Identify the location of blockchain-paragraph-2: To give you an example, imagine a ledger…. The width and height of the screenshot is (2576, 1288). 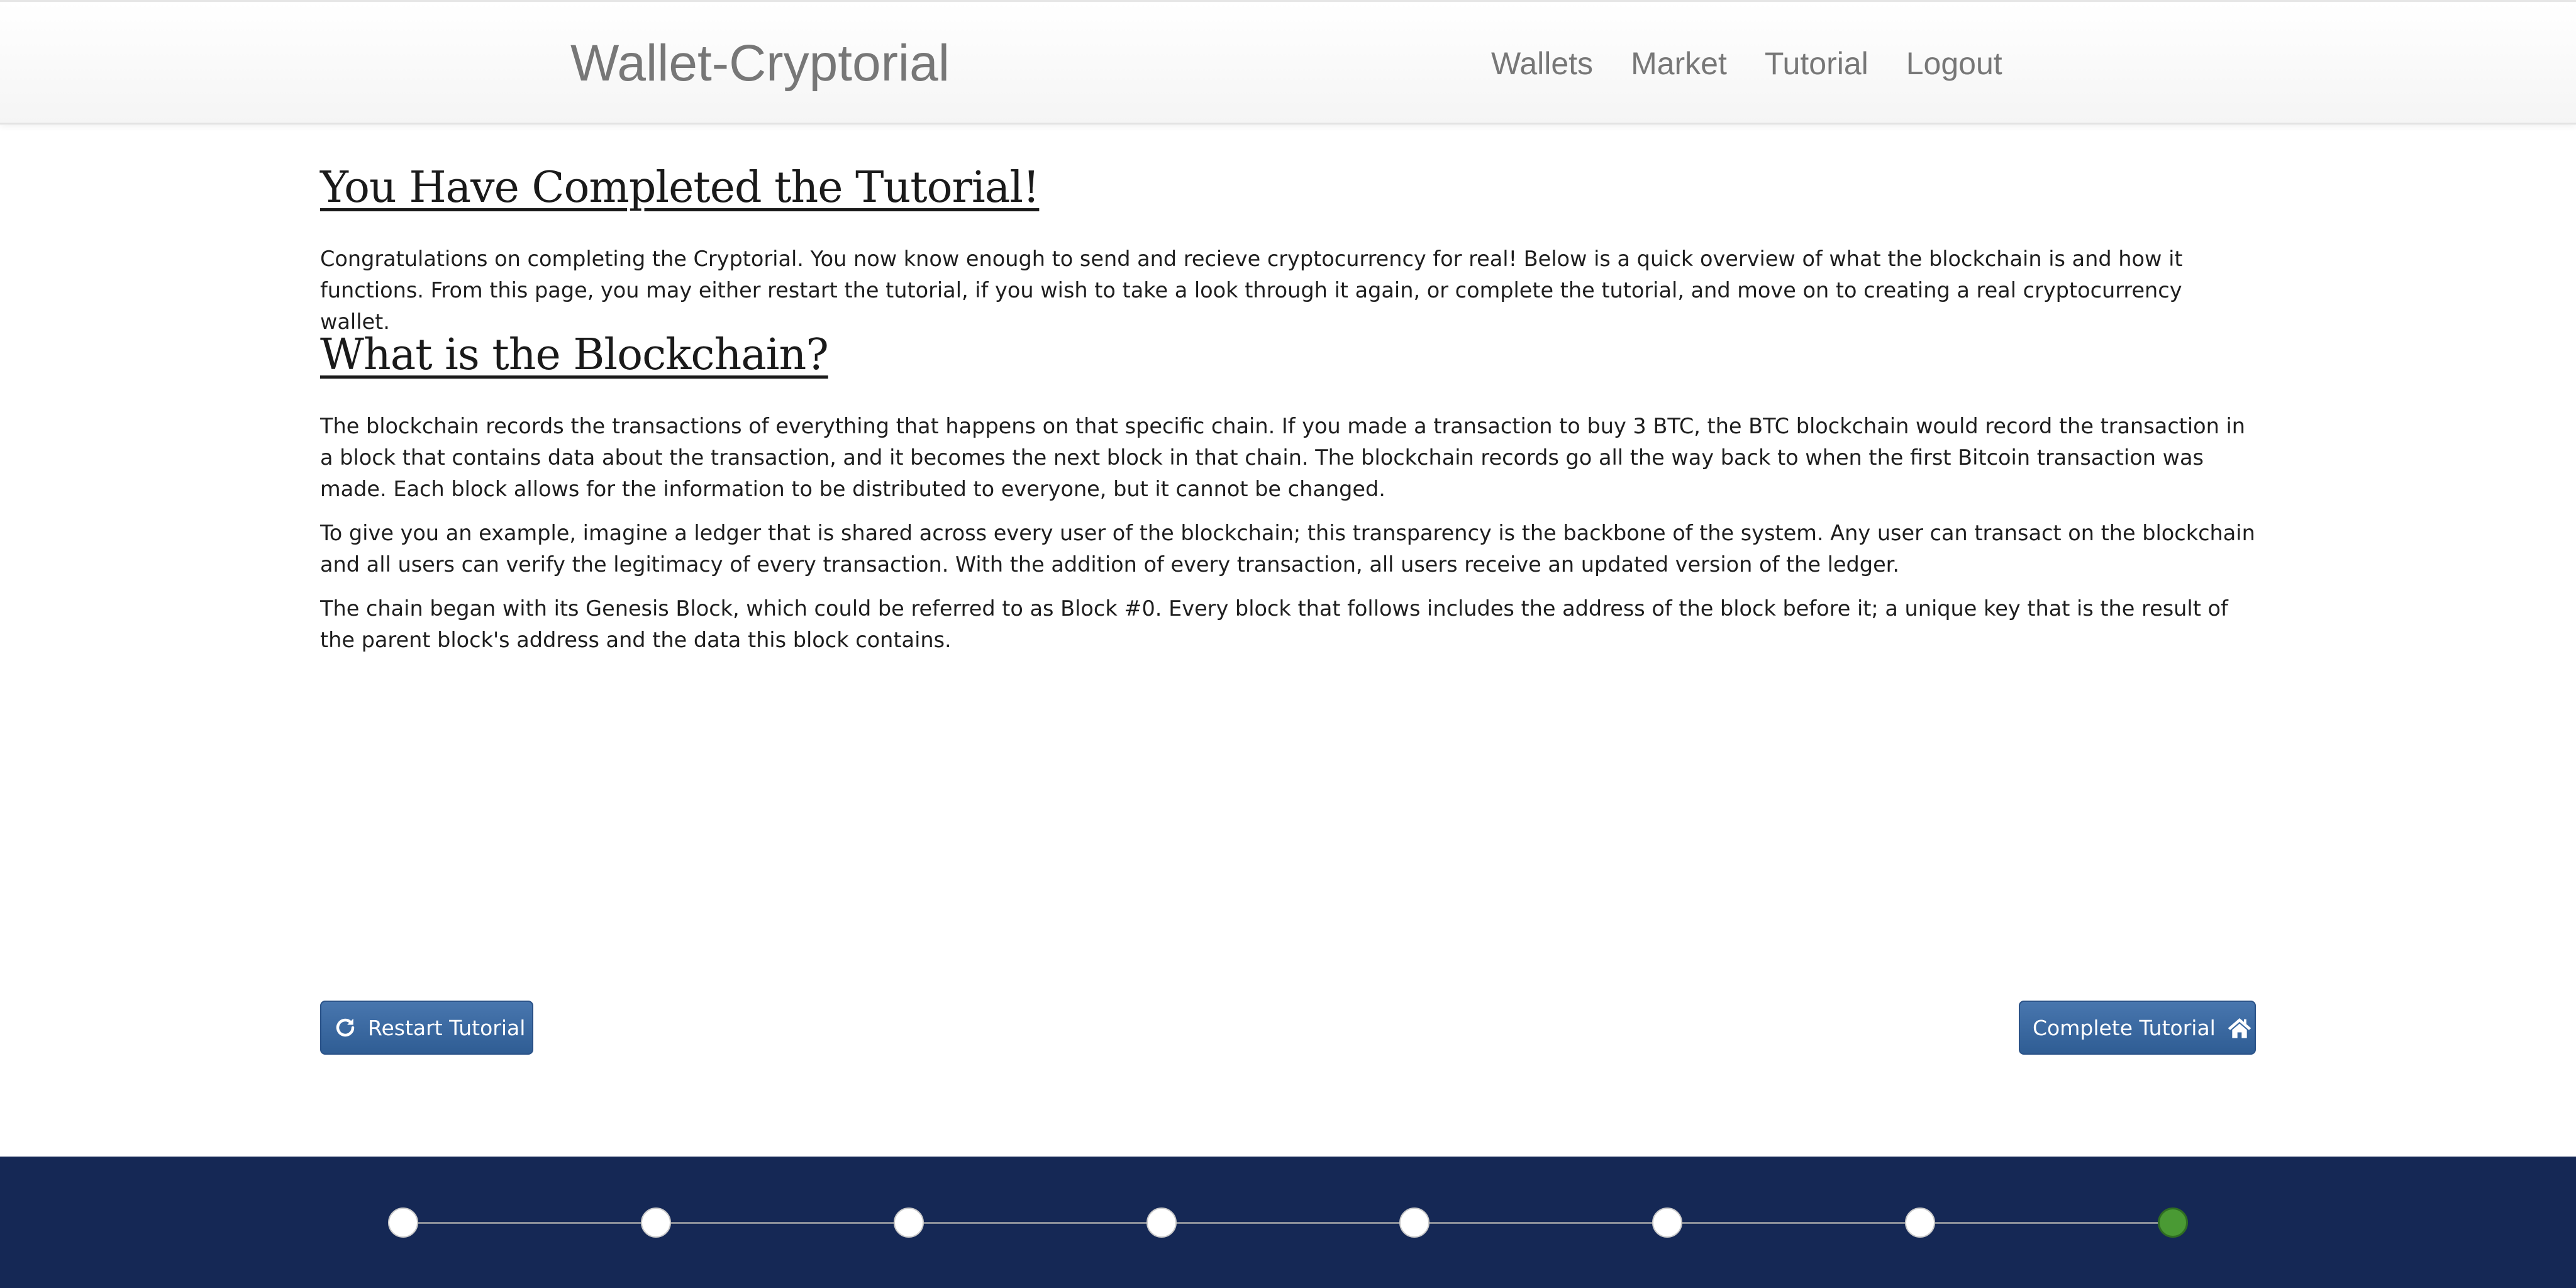
(1287, 549).